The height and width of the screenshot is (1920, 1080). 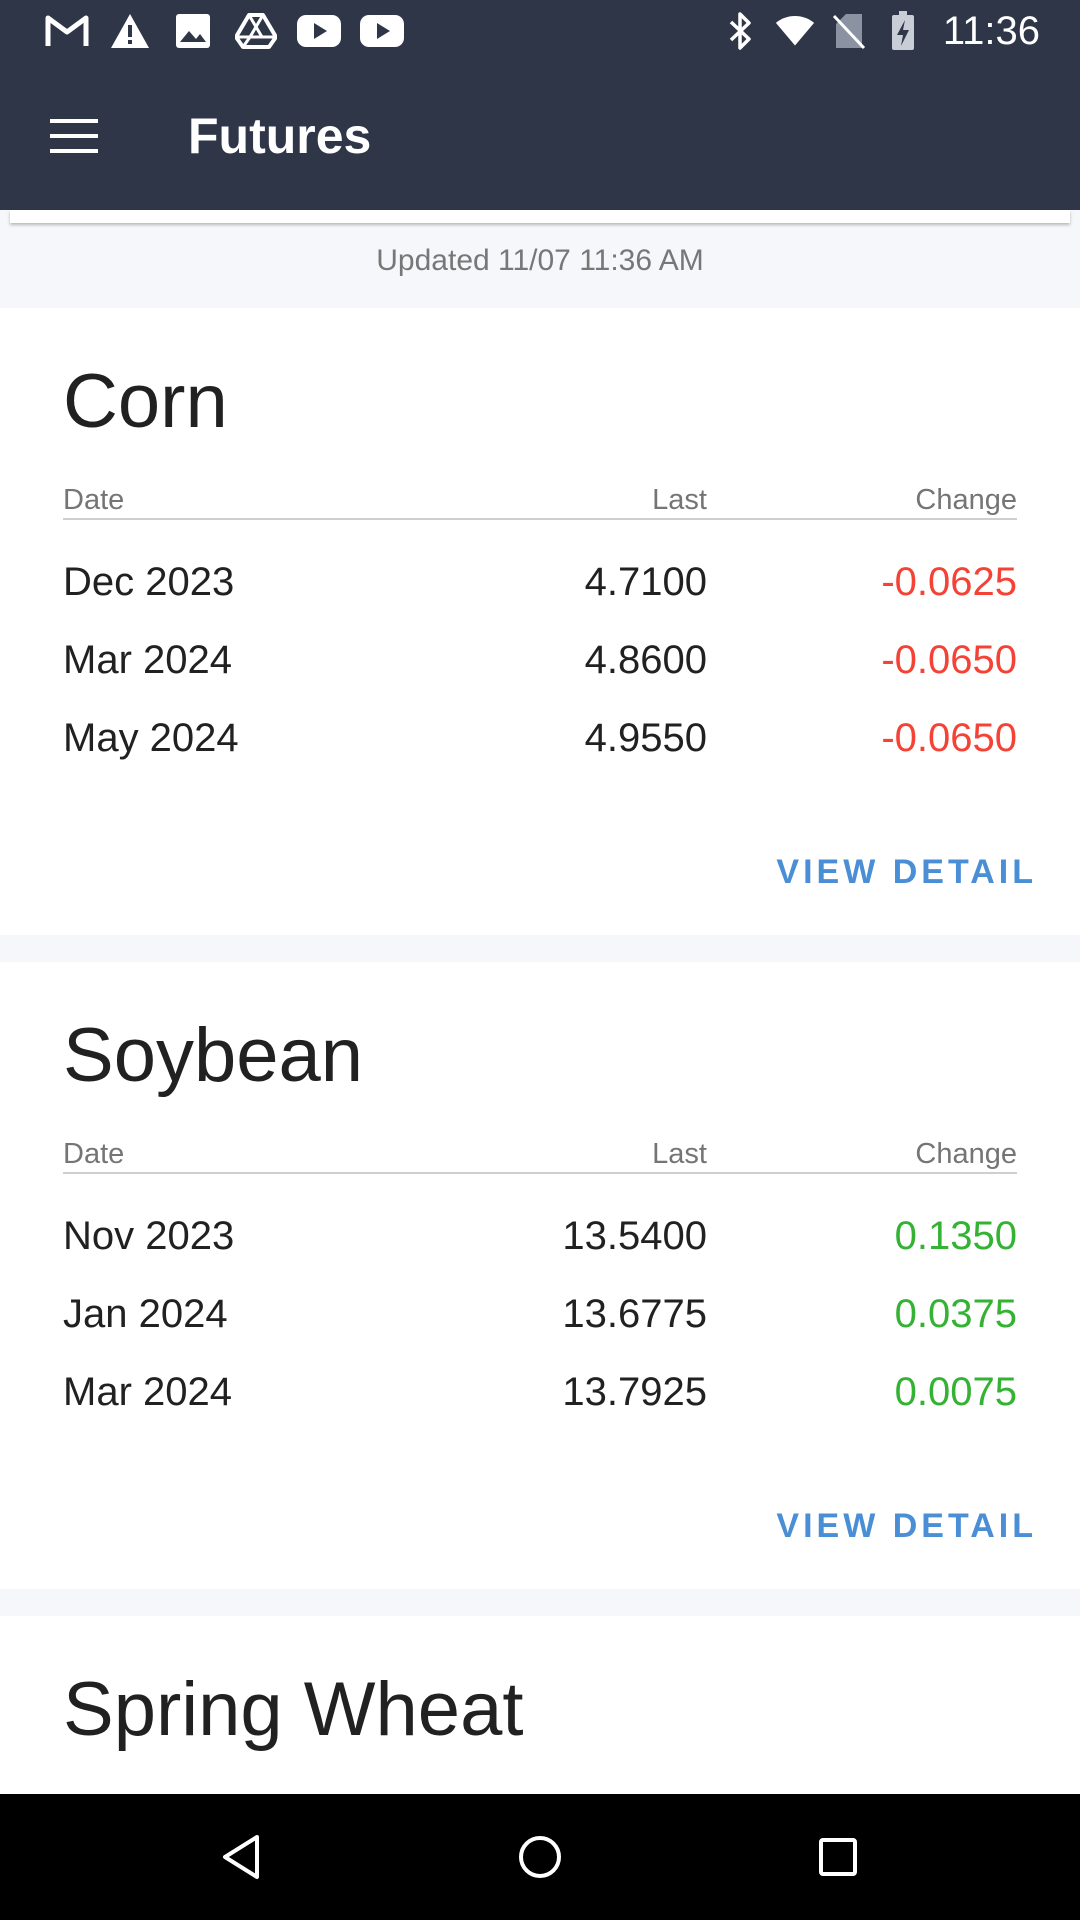 I want to click on hamburger-menu-icon, so click(x=74, y=136).